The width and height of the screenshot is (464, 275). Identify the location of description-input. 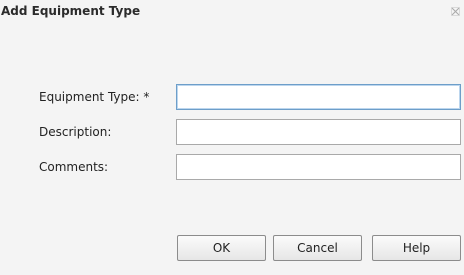
(318, 132).